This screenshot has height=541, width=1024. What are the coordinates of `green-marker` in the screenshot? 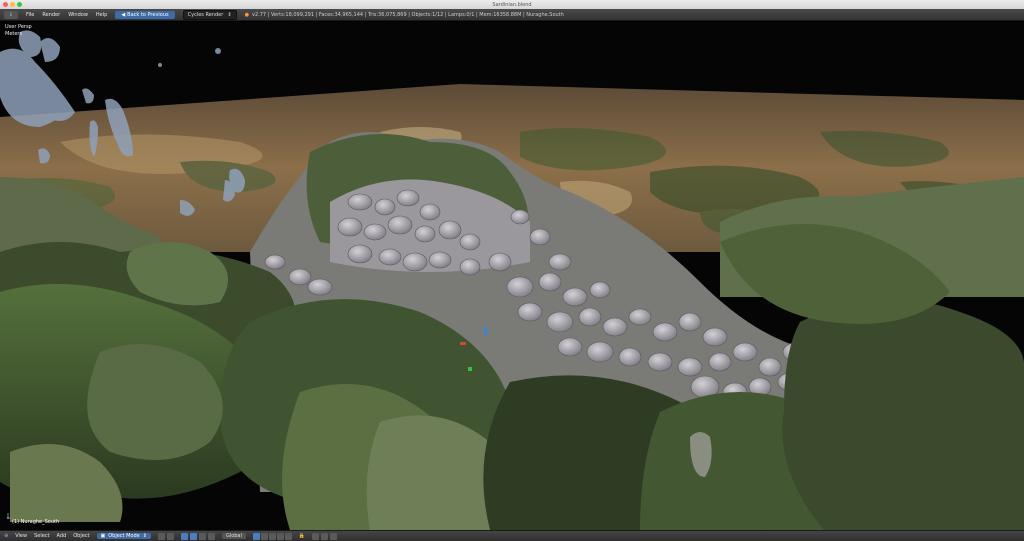 It's located at (470, 369).